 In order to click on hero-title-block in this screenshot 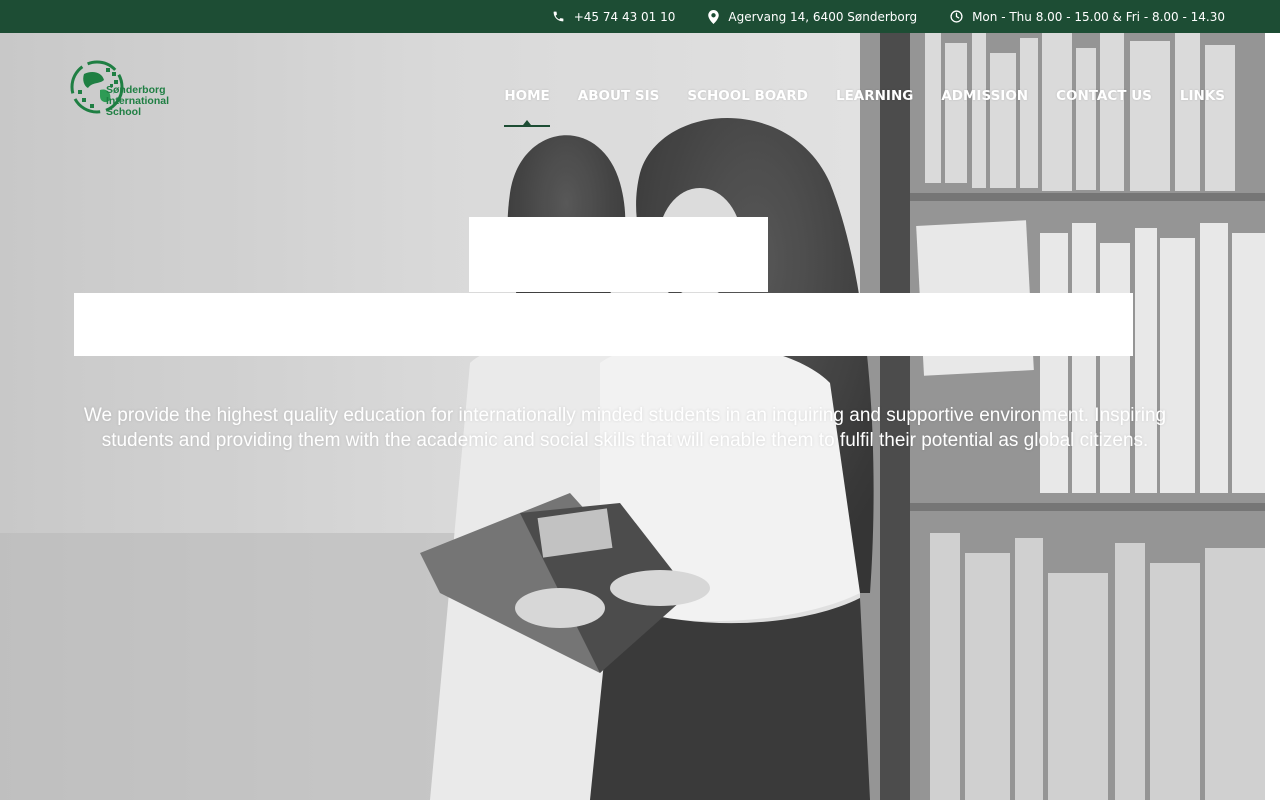, I will do `click(603, 324)`.